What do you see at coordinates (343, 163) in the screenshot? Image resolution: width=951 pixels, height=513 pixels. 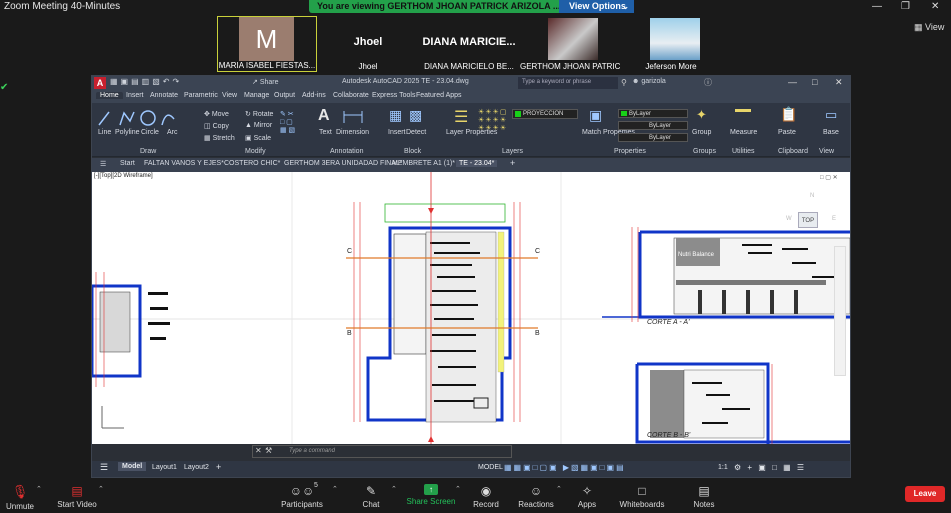 I see `file-tab: GERTHOM 3ERA UNIDADAD FINAL*` at bounding box center [343, 163].